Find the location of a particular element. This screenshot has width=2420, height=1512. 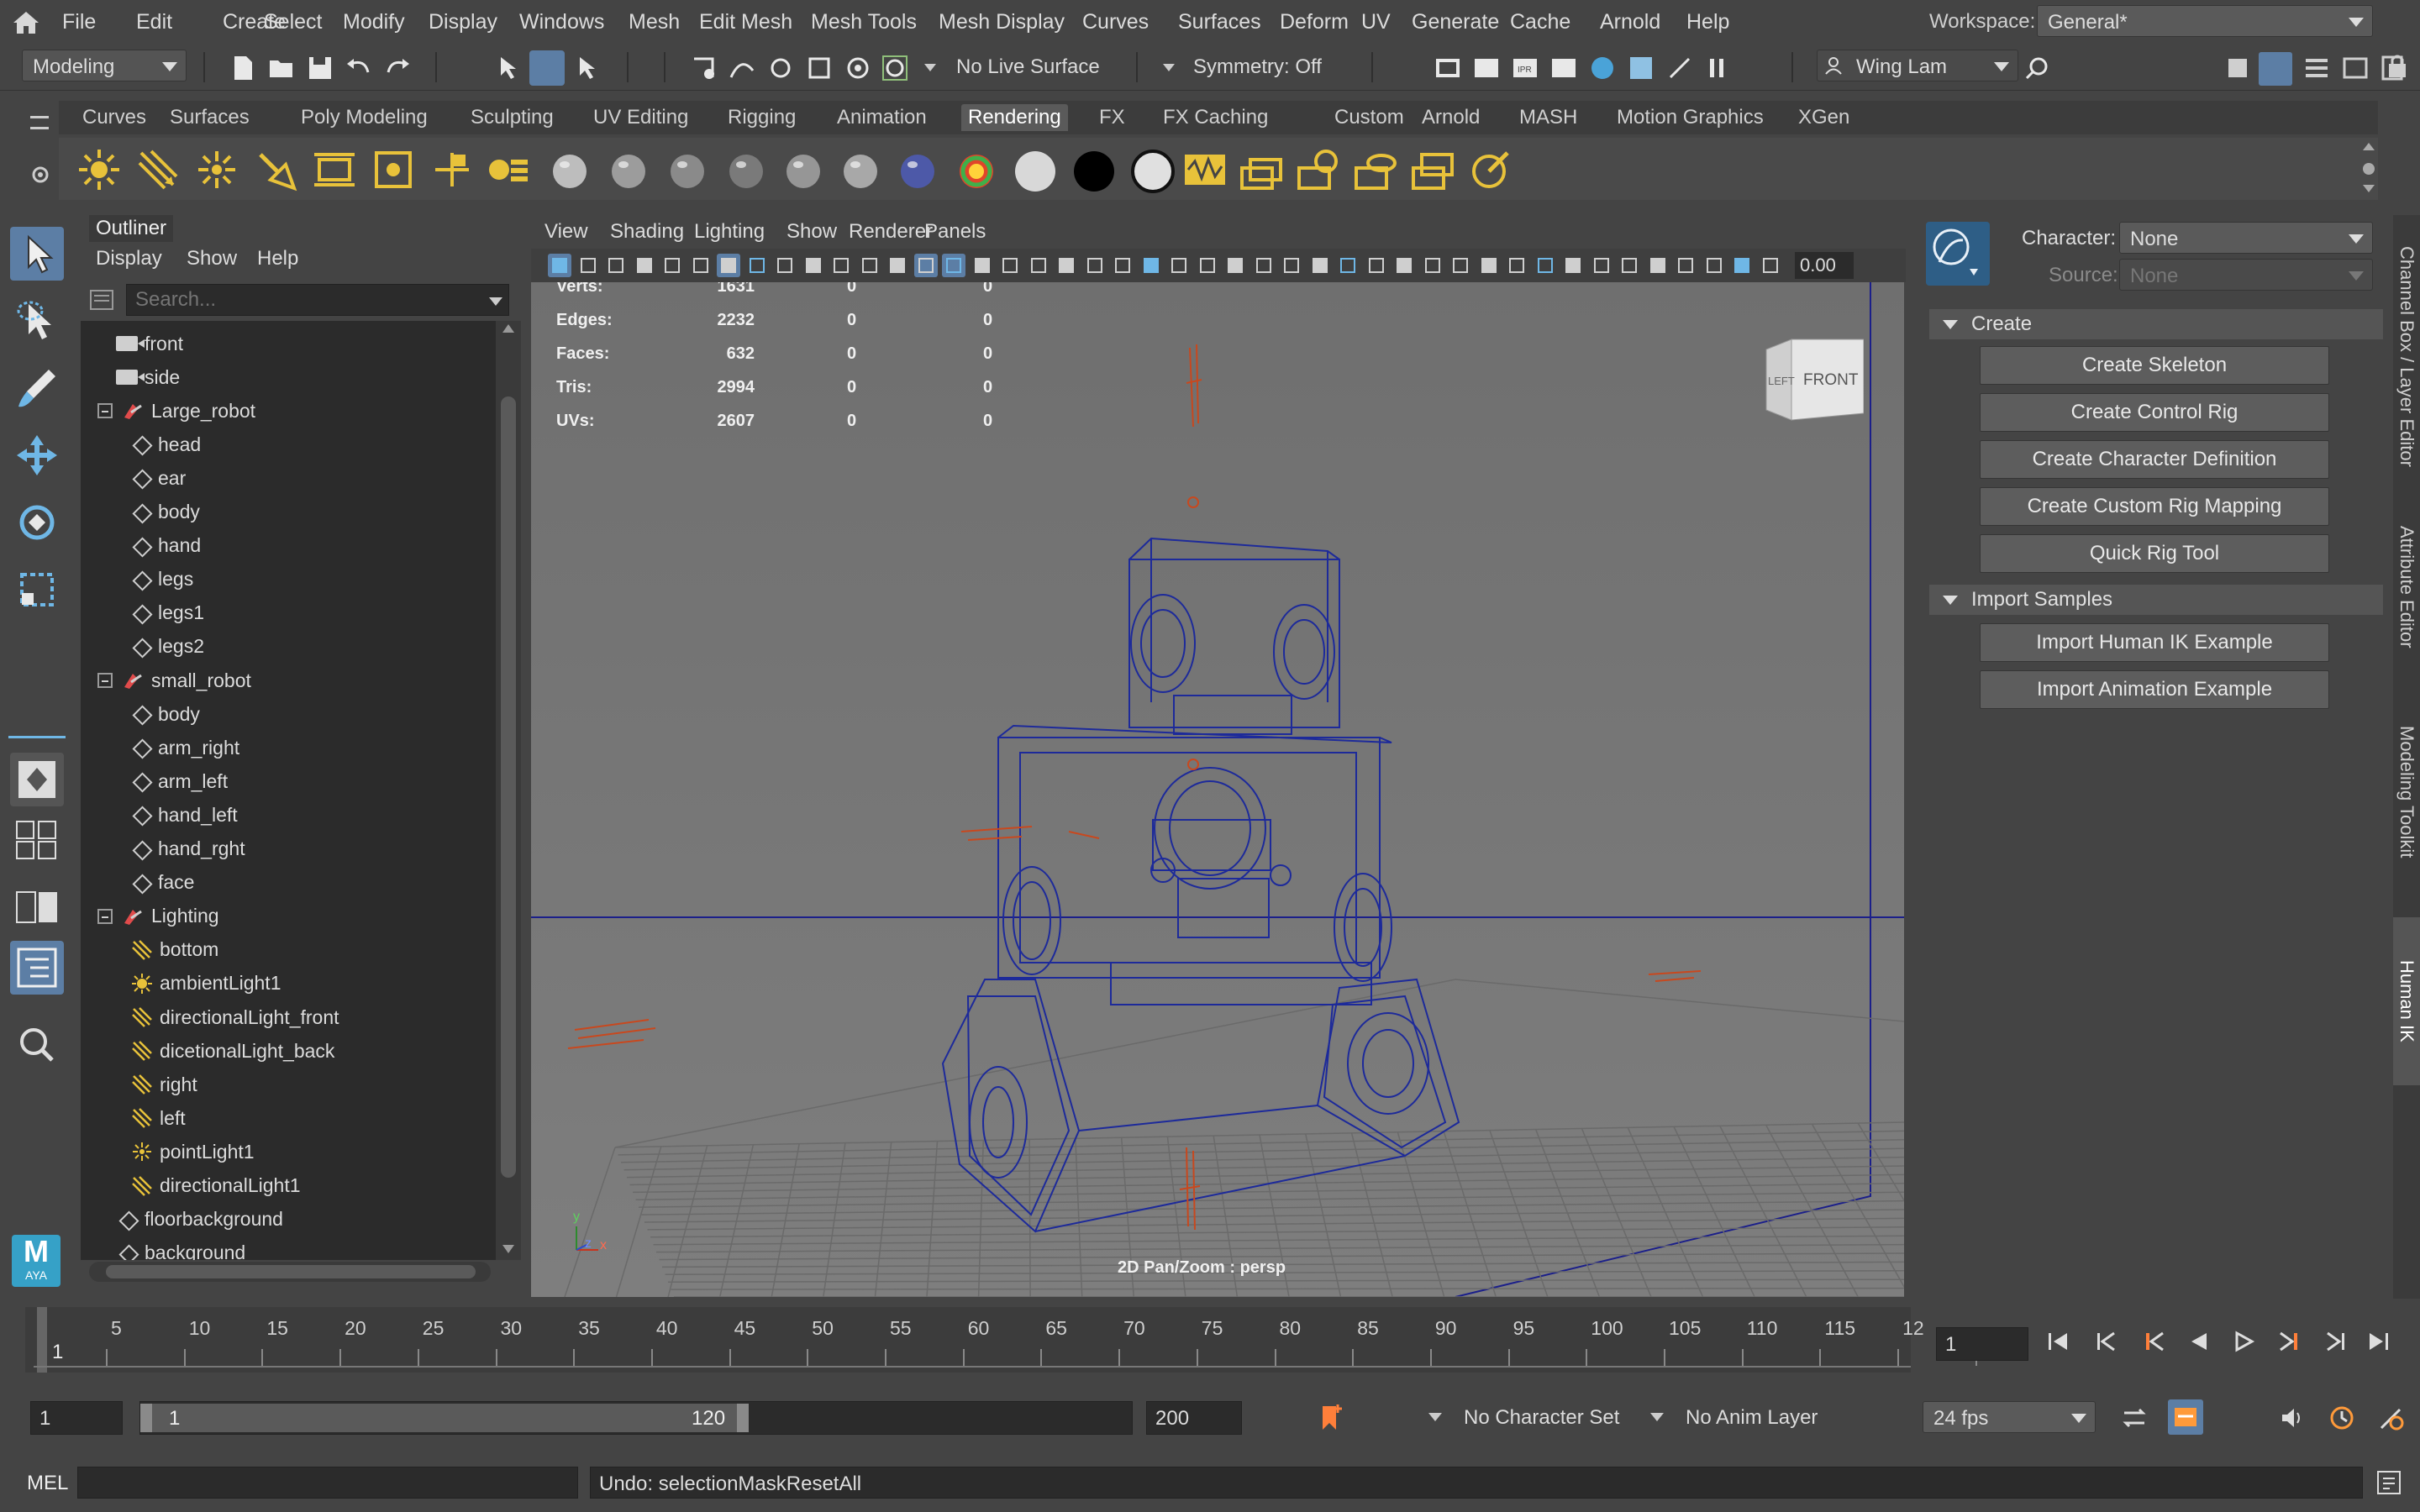

source-dropdown: None is located at coordinates (2246, 275).